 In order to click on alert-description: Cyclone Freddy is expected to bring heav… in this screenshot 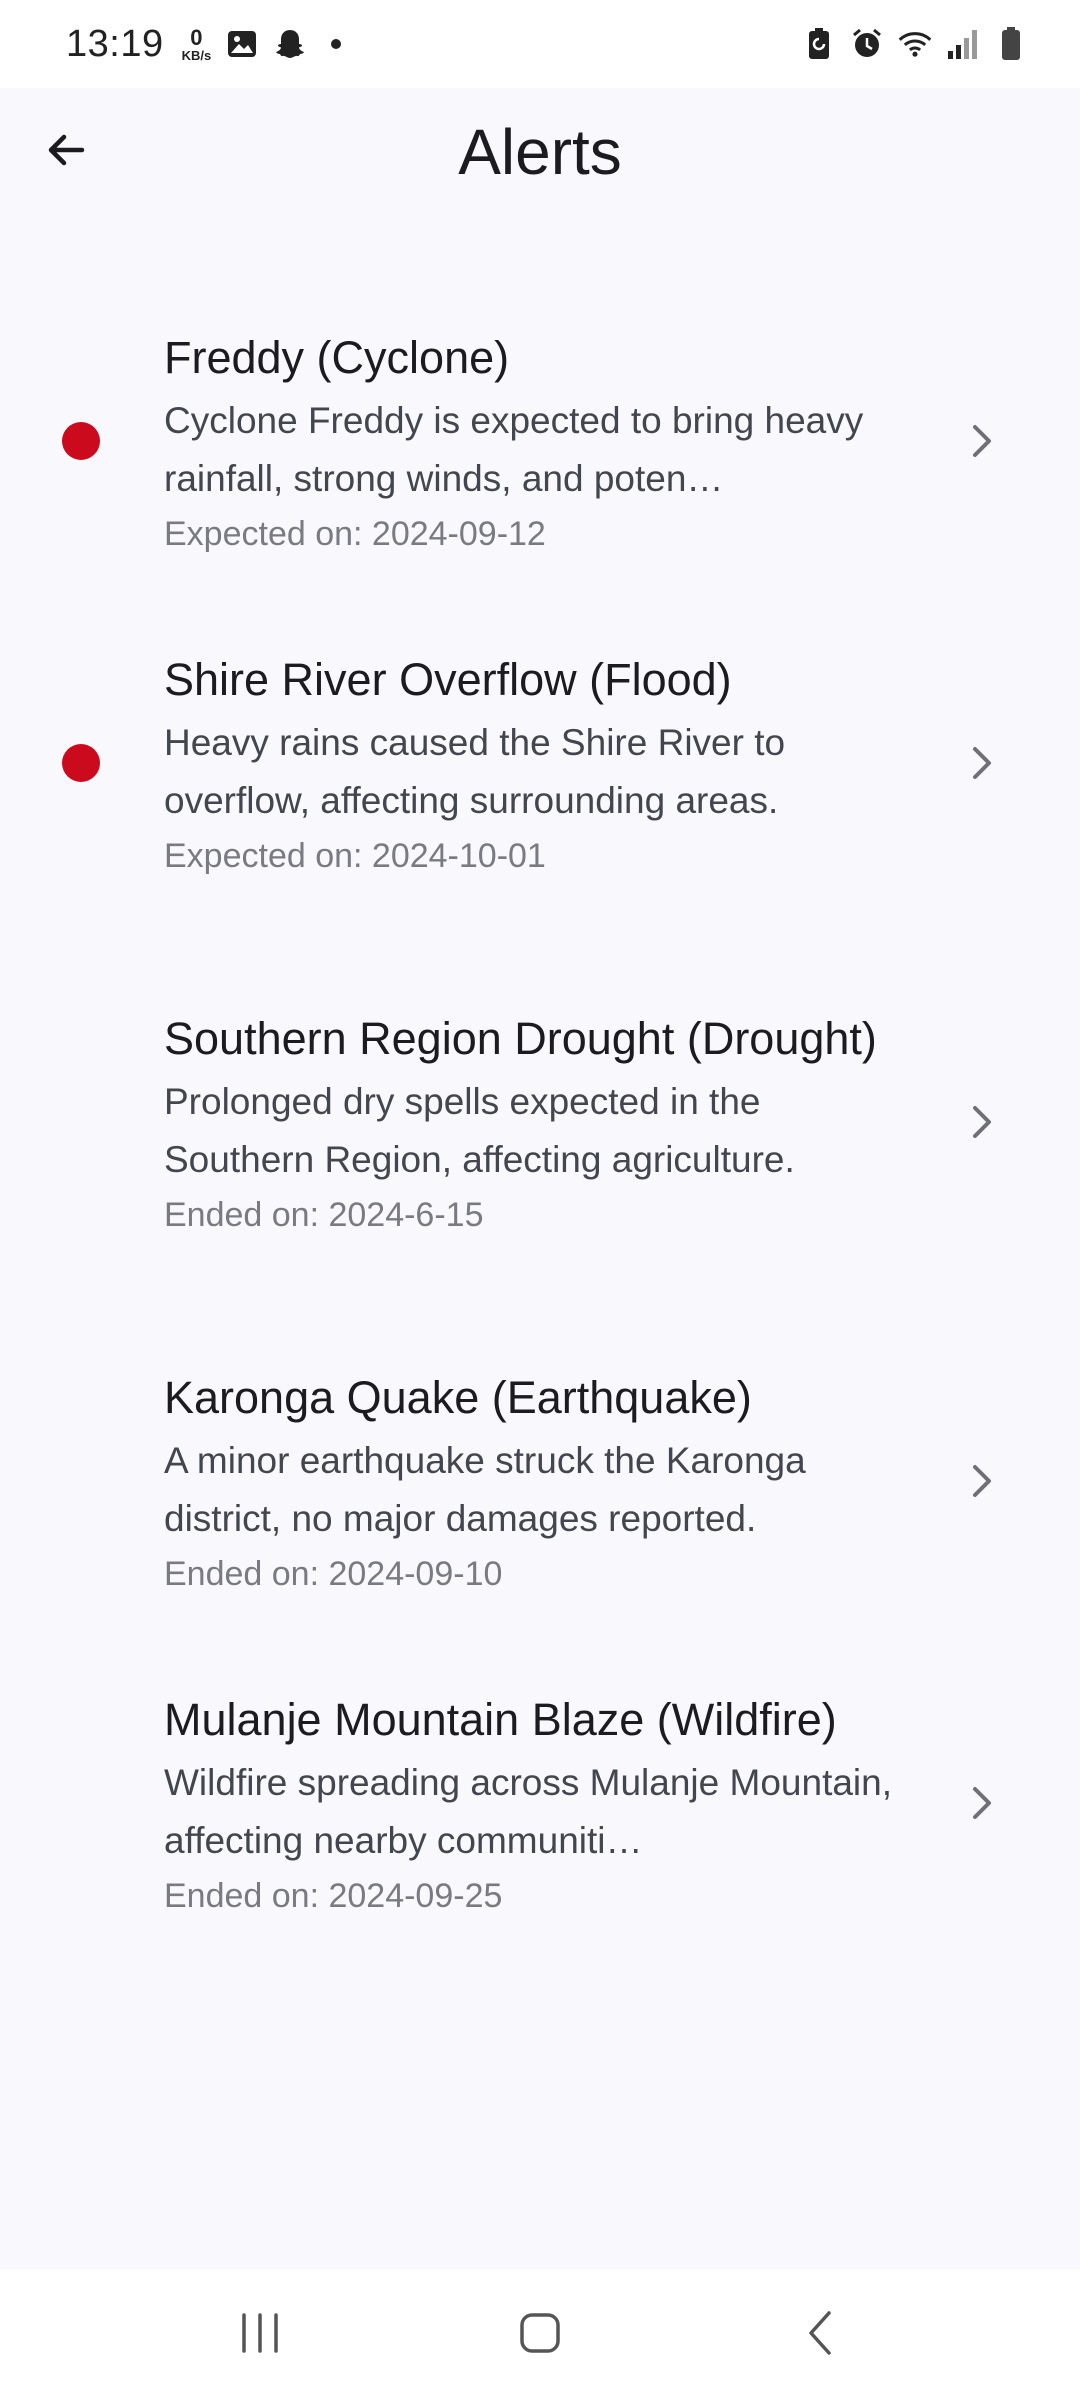, I will do `click(514, 449)`.